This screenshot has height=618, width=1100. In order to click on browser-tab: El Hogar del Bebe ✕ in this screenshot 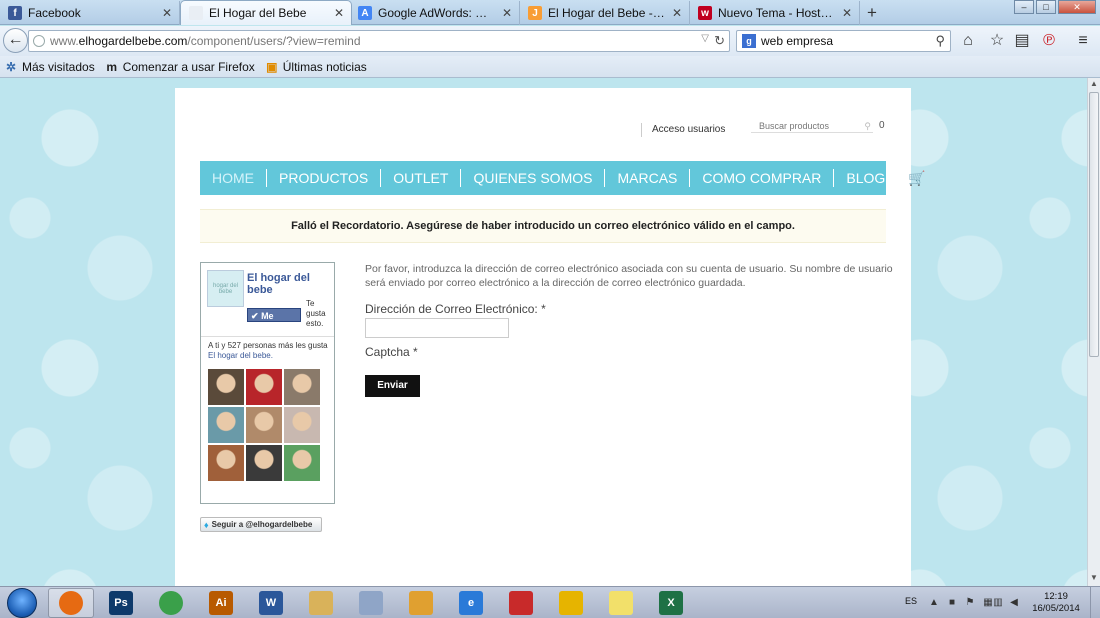, I will do `click(266, 12)`.